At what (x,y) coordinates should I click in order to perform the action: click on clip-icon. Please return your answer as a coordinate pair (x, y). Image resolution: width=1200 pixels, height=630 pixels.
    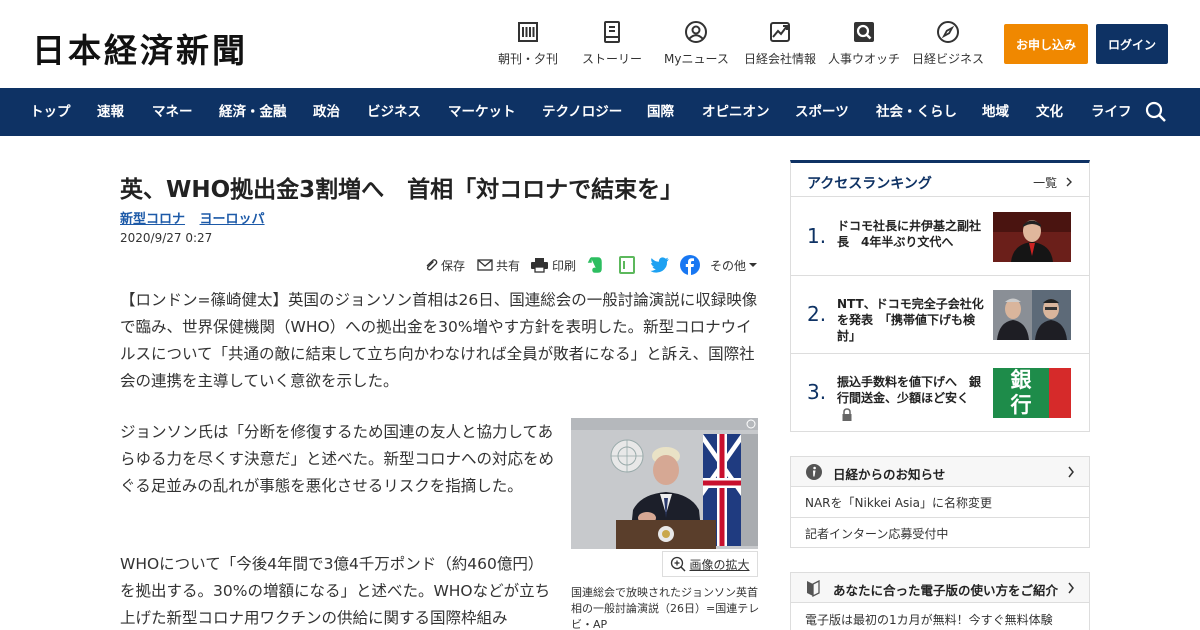
    Looking at the image, I should click on (432, 265).